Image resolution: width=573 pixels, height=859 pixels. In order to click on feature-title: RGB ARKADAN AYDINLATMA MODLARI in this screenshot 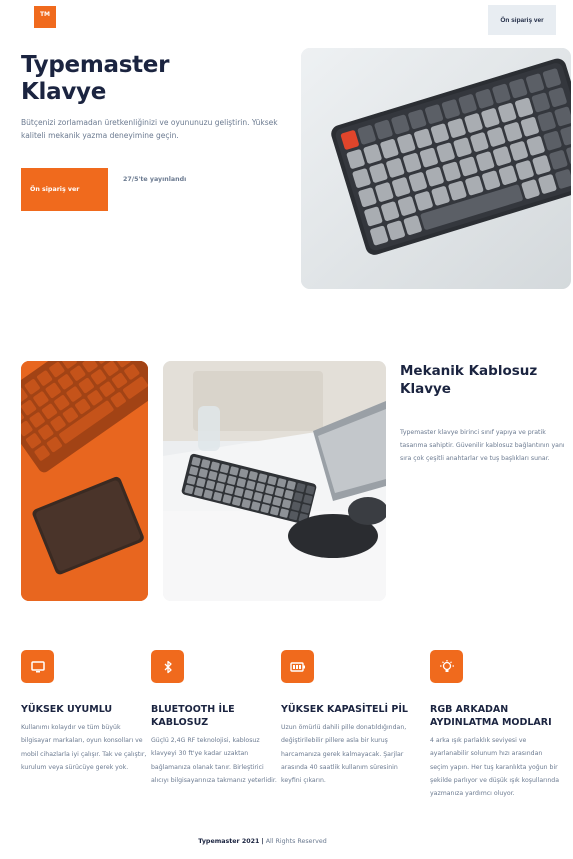, I will do `click(491, 716)`.